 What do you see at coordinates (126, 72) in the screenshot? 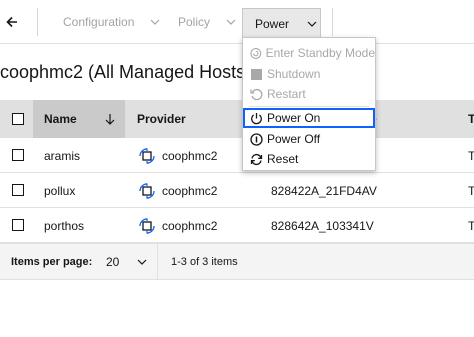
I see `page-title: coophmc2 (All Managed Hosts)` at bounding box center [126, 72].